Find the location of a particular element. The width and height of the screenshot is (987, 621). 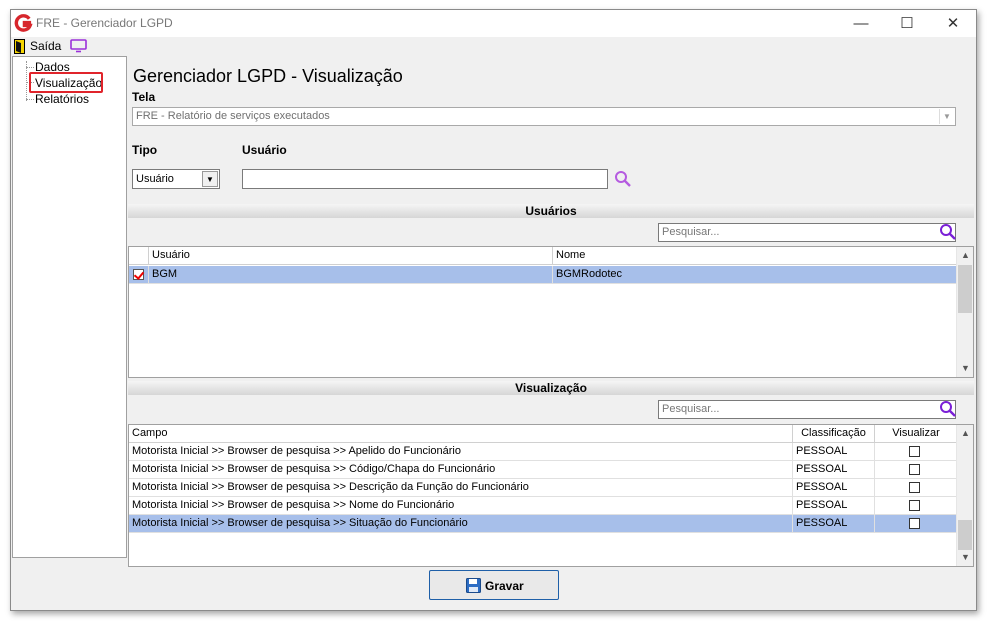

minimize-button: — is located at coordinates (861, 23).